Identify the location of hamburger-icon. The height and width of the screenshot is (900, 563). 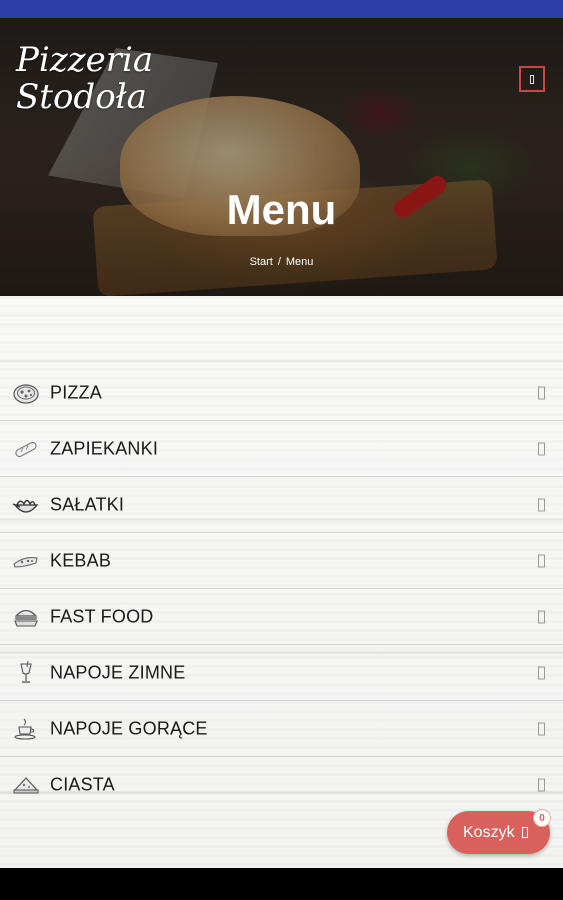
(532, 79).